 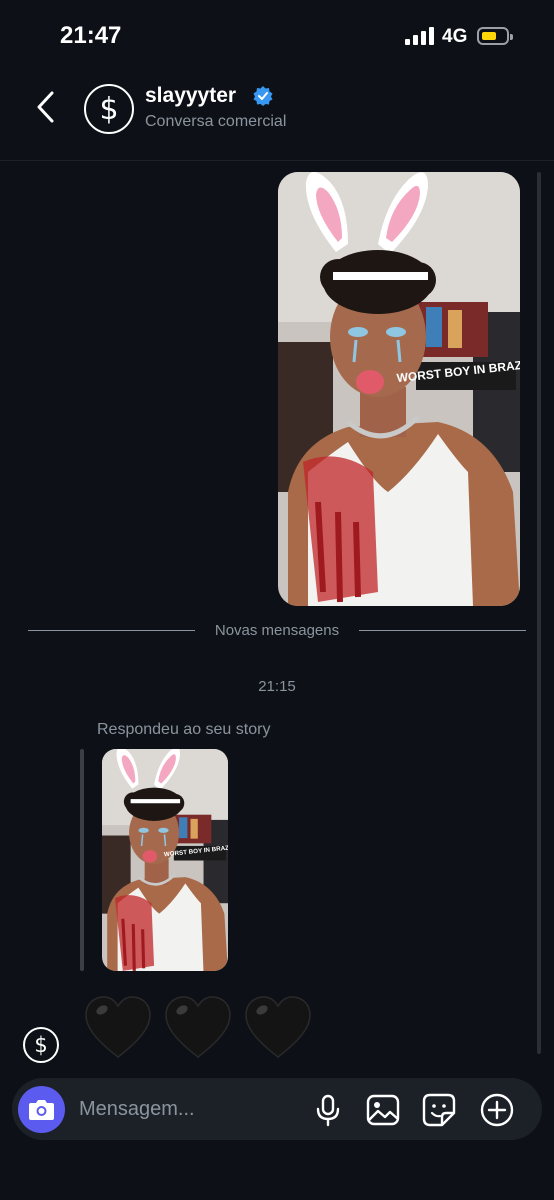 What do you see at coordinates (277, 36) in the screenshot?
I see `status-bar: 21:47 4G` at bounding box center [277, 36].